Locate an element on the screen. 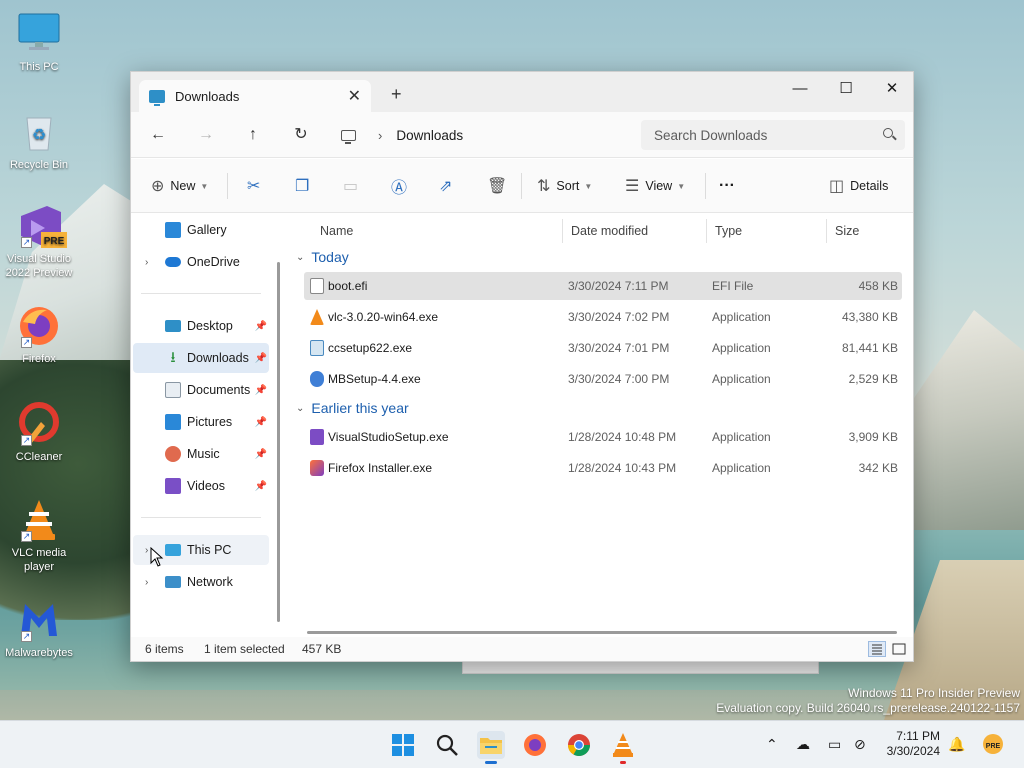 Image resolution: width=1024 pixels, height=768 pixels. column-header-name: Name is located at coordinates (438, 231).